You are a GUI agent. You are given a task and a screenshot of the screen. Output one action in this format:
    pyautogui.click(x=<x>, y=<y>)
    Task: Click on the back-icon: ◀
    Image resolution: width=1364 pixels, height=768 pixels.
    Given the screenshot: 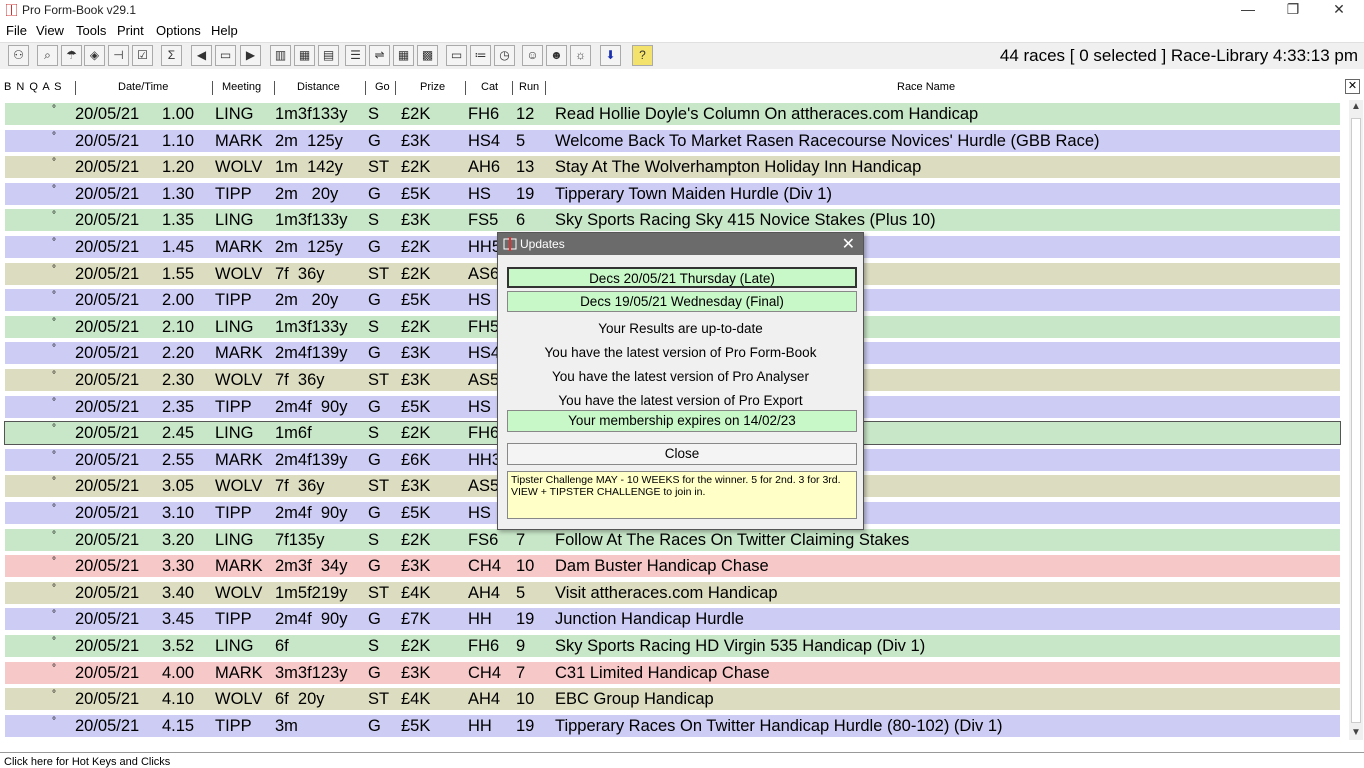 What is the action you would take?
    pyautogui.click(x=201, y=55)
    